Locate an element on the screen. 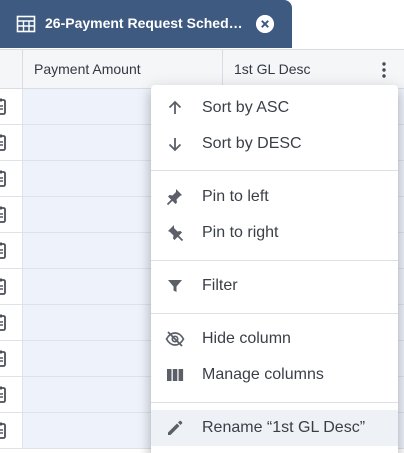  menu-item-hide-column: Hide column is located at coordinates (274, 339).